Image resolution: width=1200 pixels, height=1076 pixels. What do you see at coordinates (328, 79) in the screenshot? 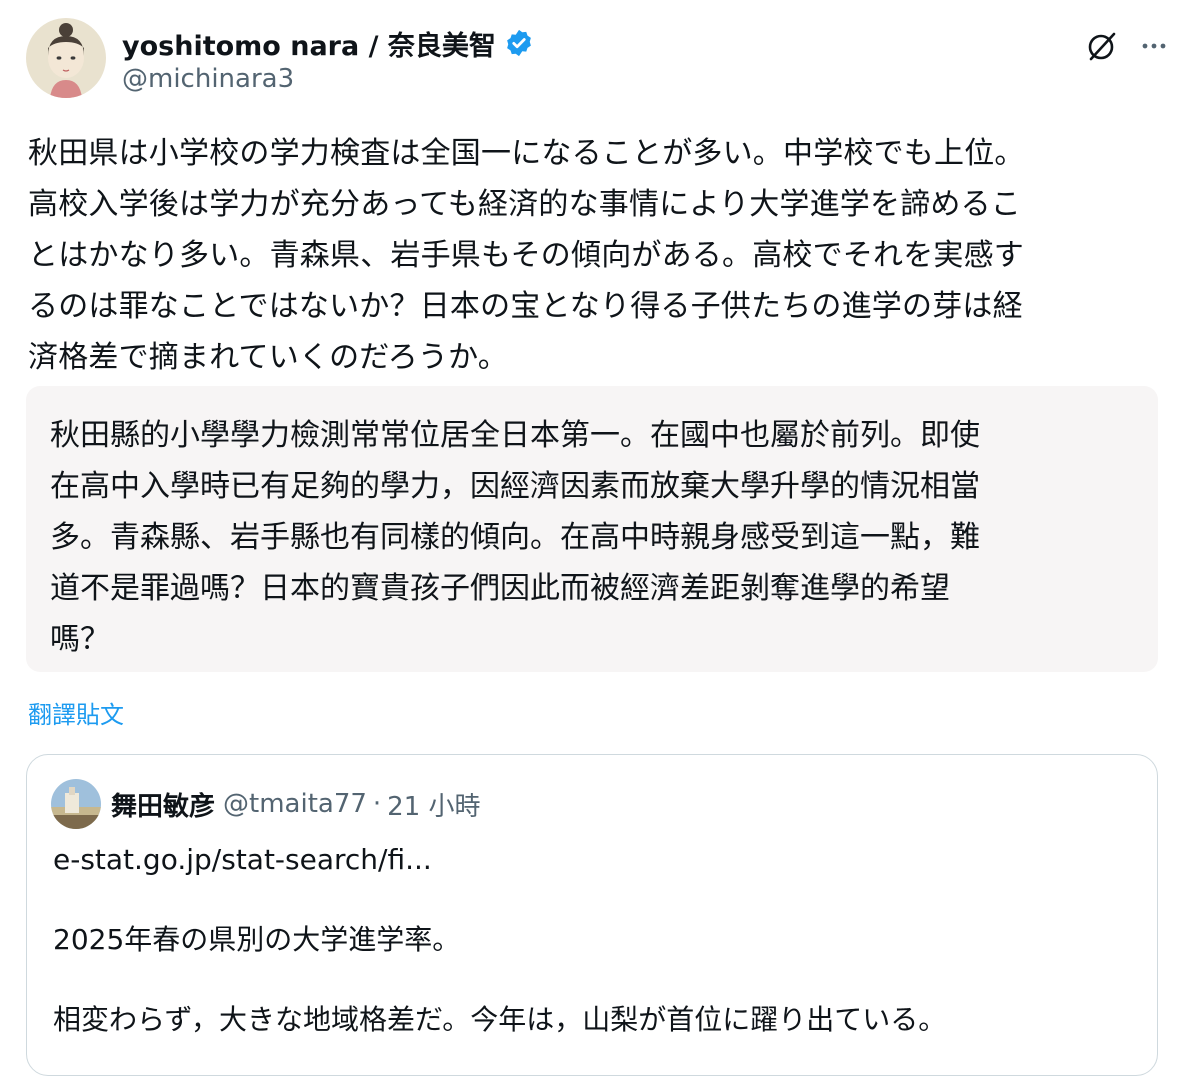
I see `author-handle: @michinara3` at bounding box center [328, 79].